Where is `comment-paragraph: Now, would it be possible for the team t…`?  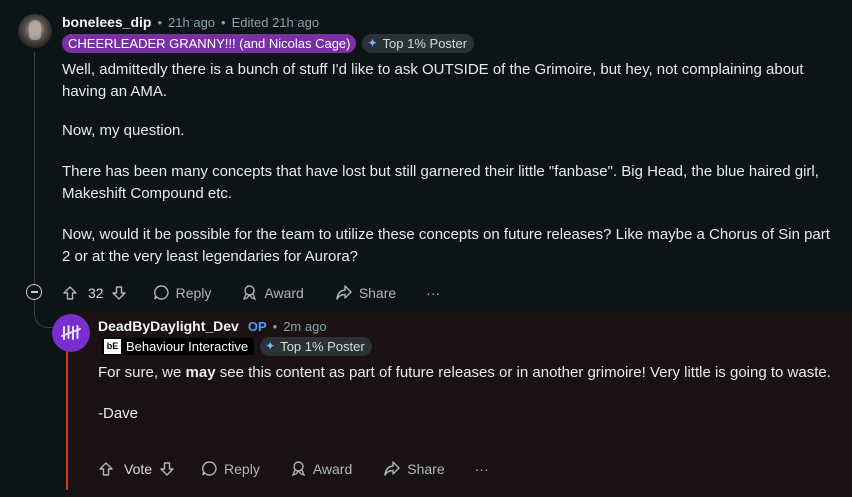 comment-paragraph: Now, would it be possible for the team t… is located at coordinates (446, 245).